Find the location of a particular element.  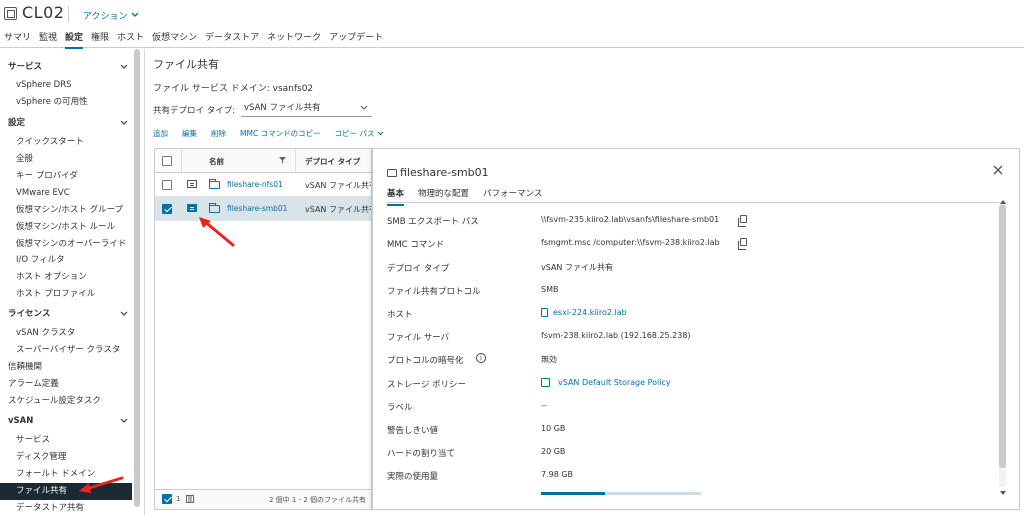

sidebar-item-quickstart: クイックスタート is located at coordinates (66, 142).